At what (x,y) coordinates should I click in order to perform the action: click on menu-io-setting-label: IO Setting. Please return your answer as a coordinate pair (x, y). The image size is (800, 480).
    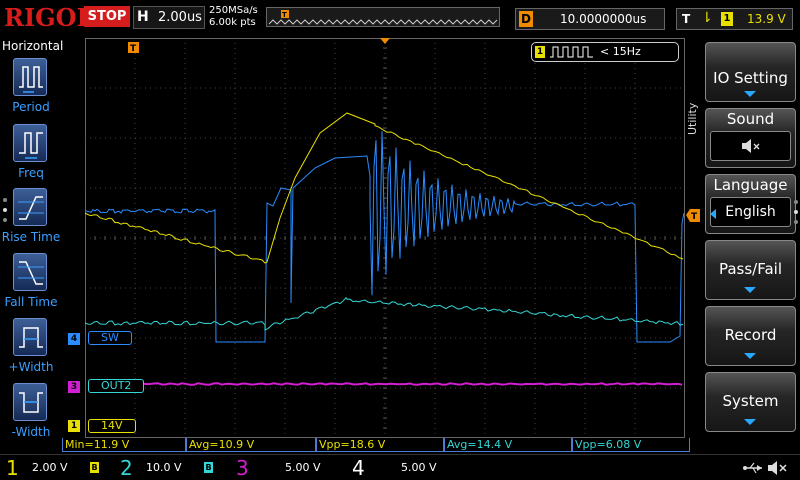
    Looking at the image, I should click on (750, 78).